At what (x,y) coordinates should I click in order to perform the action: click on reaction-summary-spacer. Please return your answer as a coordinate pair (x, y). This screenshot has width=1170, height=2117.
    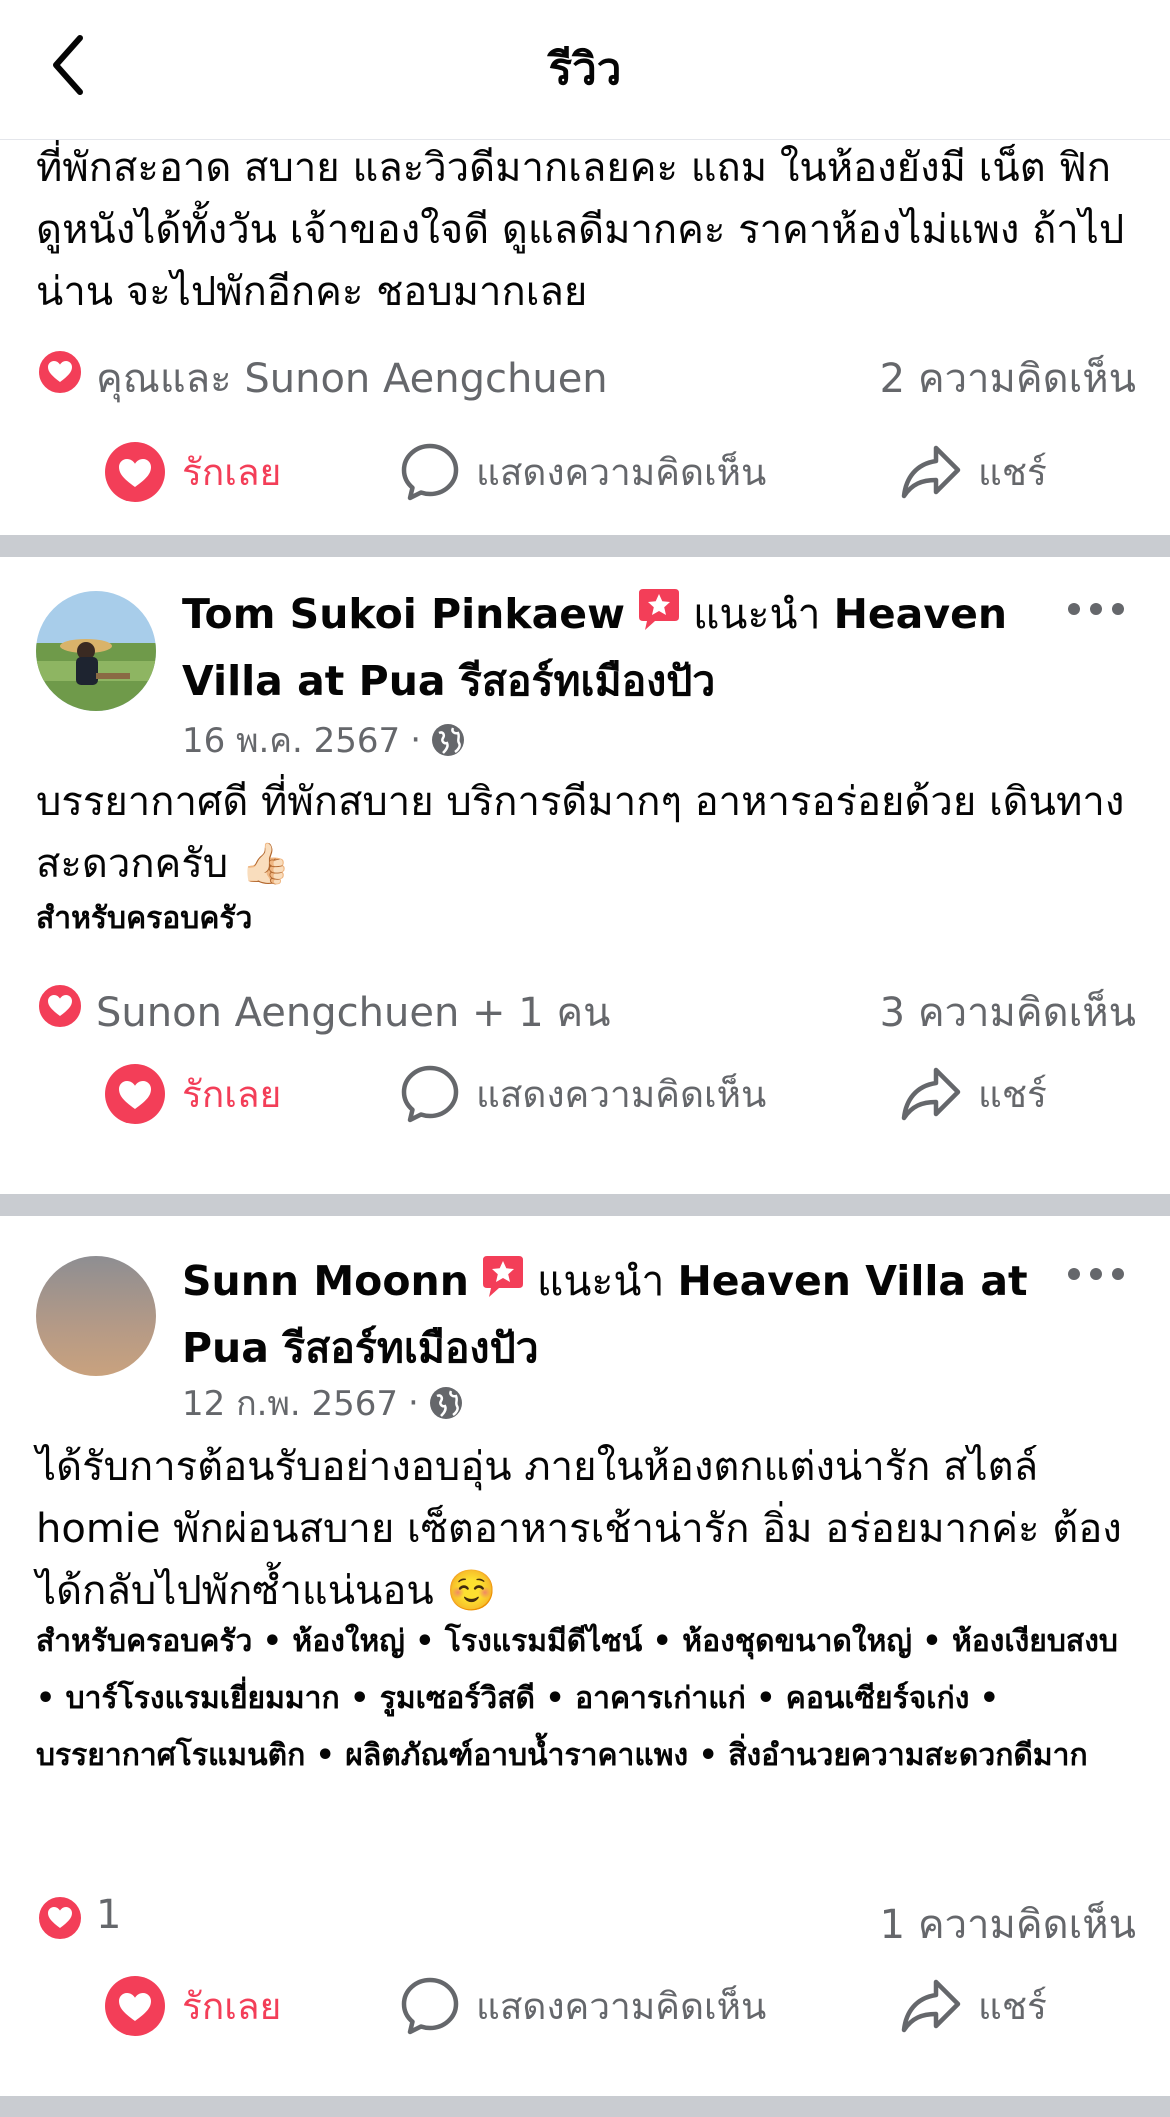
    Looking at the image, I should click on (586, 763).